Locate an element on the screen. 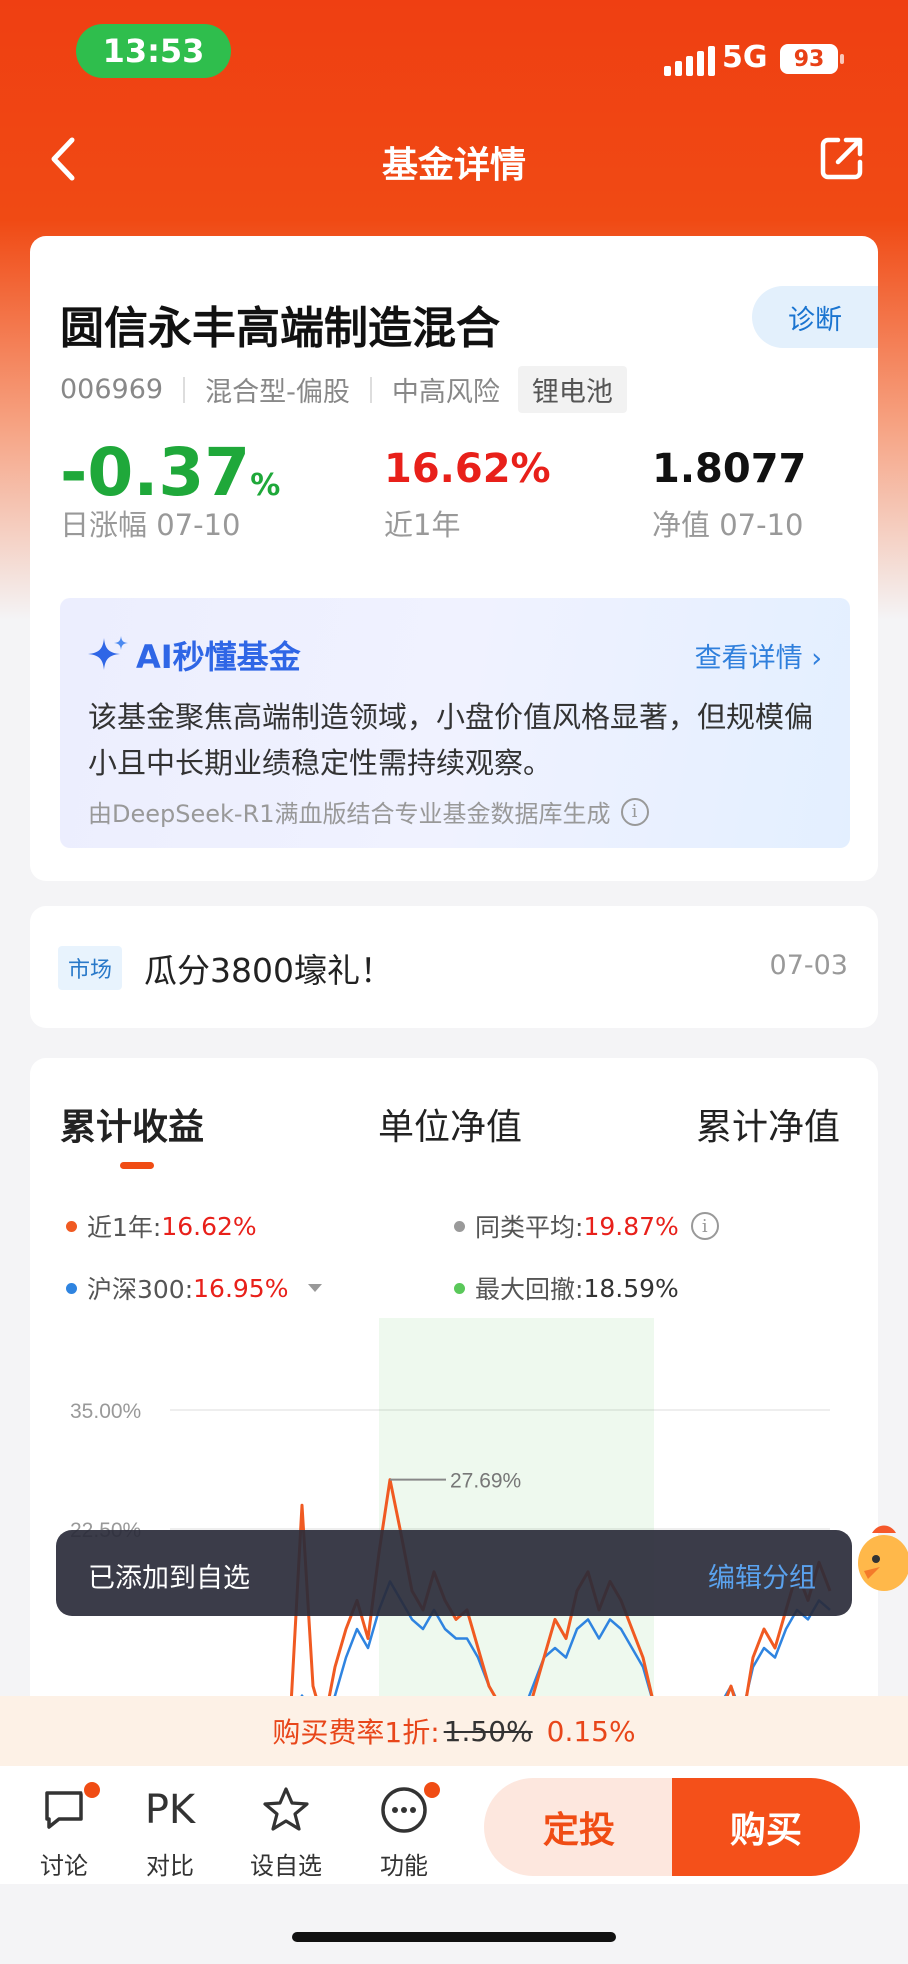  discuss-label: 讨论 is located at coordinates (64, 1866).